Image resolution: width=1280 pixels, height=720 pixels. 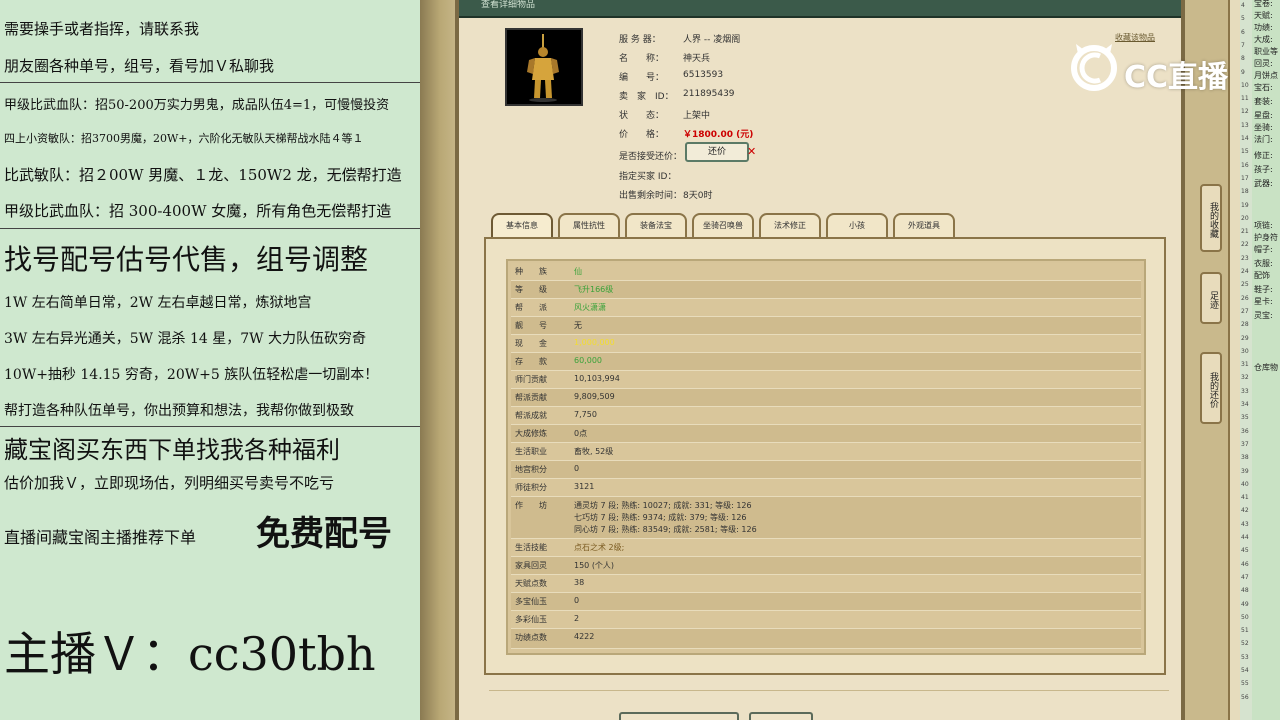 What do you see at coordinates (1245, 418) in the screenshot?
I see `line-number: 35` at bounding box center [1245, 418].